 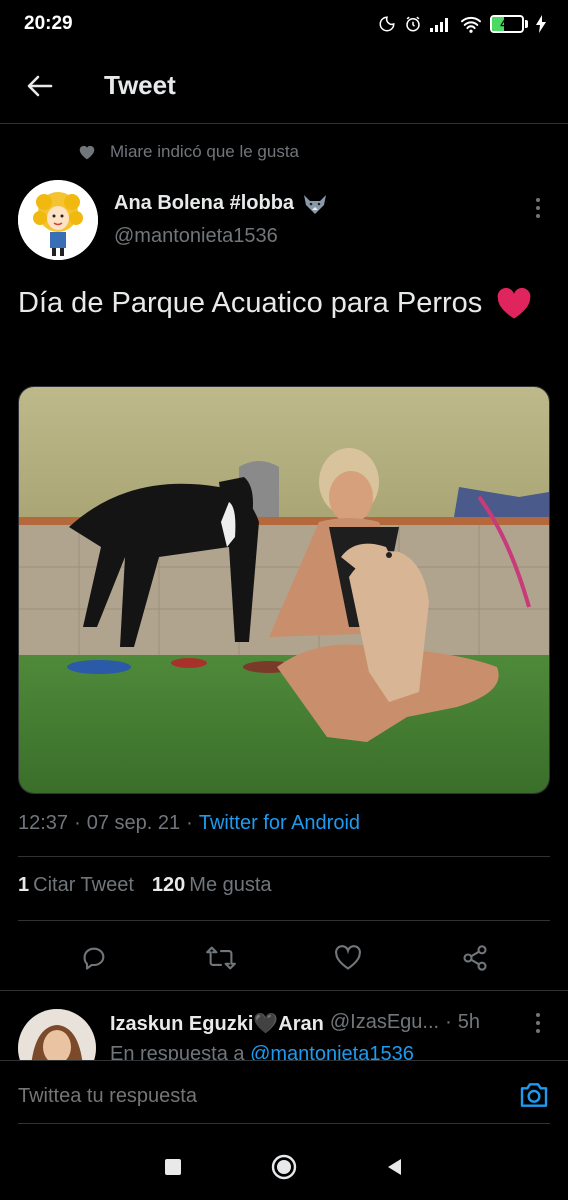 I want to click on home-icon, so click(x=284, y=1167).